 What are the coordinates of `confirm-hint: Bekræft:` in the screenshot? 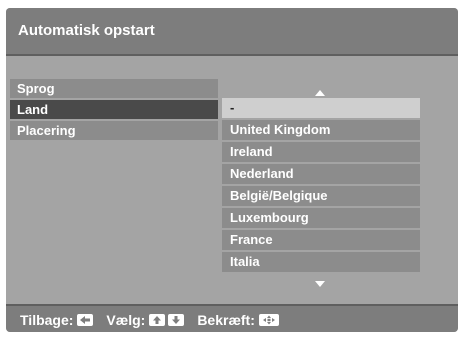 It's located at (239, 320).